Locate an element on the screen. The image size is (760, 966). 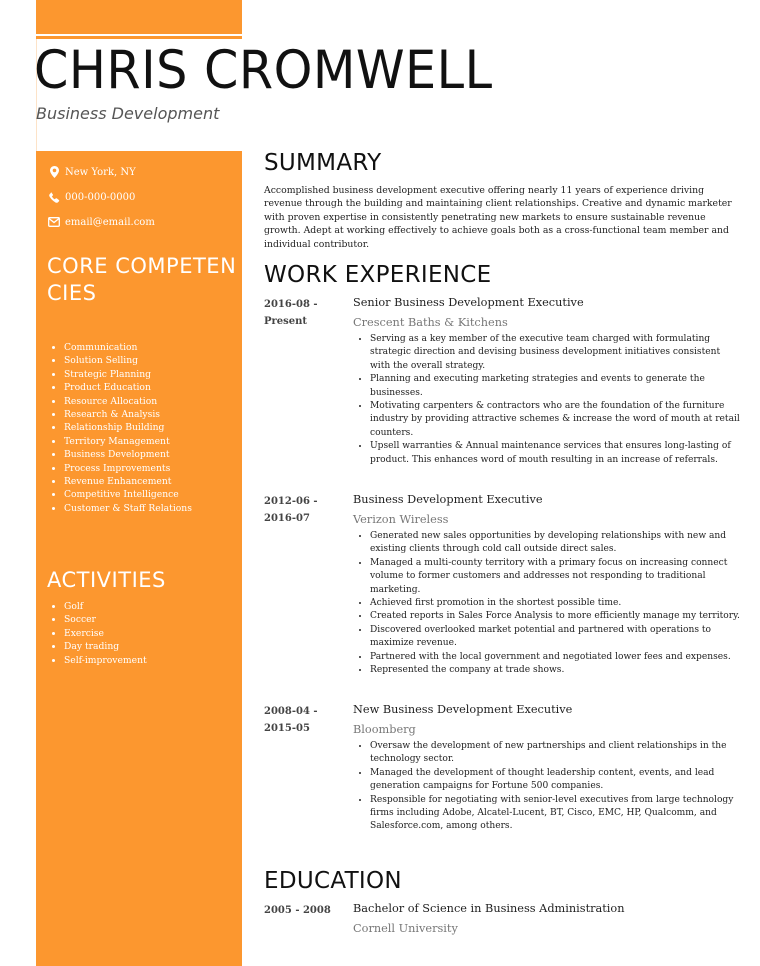
list-item: Customer & Staff Relations is located at coordinates (128, 508).